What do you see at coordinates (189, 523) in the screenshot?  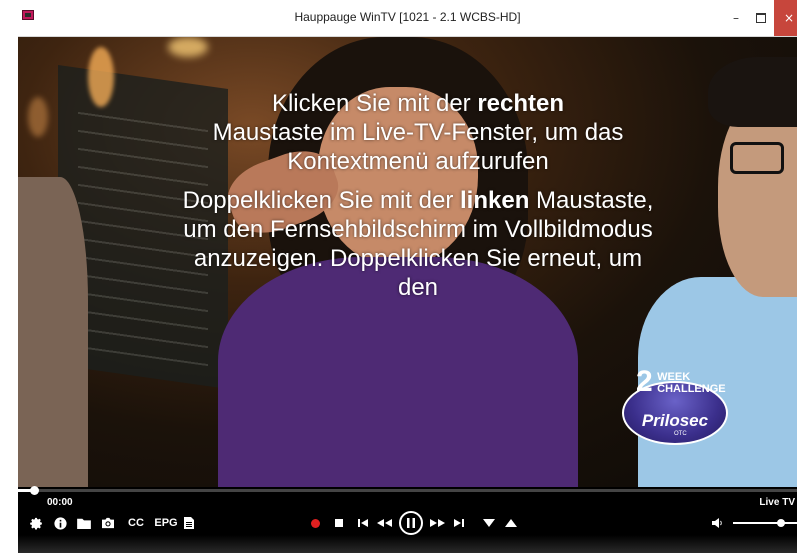 I see `document-icon` at bounding box center [189, 523].